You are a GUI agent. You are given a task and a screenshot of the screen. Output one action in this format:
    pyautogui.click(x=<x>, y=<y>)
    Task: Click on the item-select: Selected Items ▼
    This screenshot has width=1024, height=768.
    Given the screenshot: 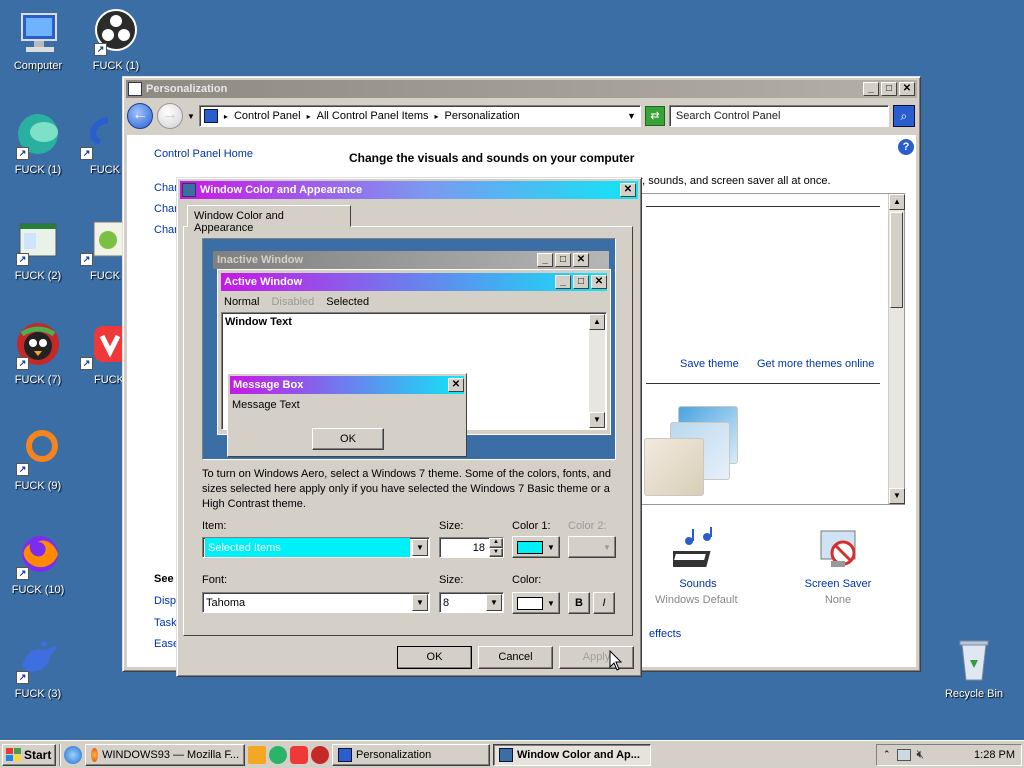 What is the action you would take?
    pyautogui.click(x=316, y=547)
    